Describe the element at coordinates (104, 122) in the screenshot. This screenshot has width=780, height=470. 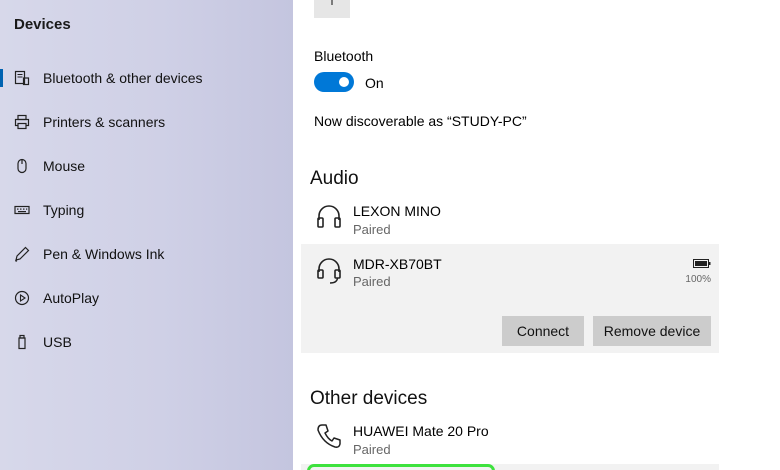
I see `sidebar-item-label: Printers & scanners` at that location.